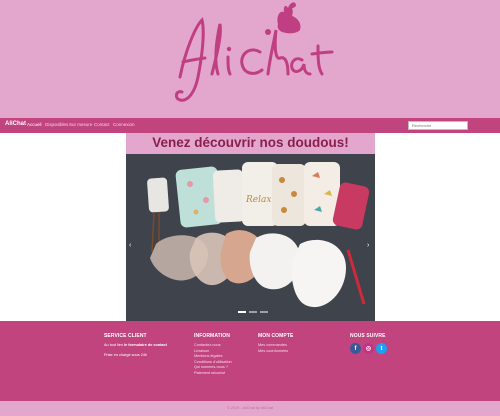  What do you see at coordinates (224, 374) in the screenshot?
I see `footer-link-paiement: Paiement sécurisé` at bounding box center [224, 374].